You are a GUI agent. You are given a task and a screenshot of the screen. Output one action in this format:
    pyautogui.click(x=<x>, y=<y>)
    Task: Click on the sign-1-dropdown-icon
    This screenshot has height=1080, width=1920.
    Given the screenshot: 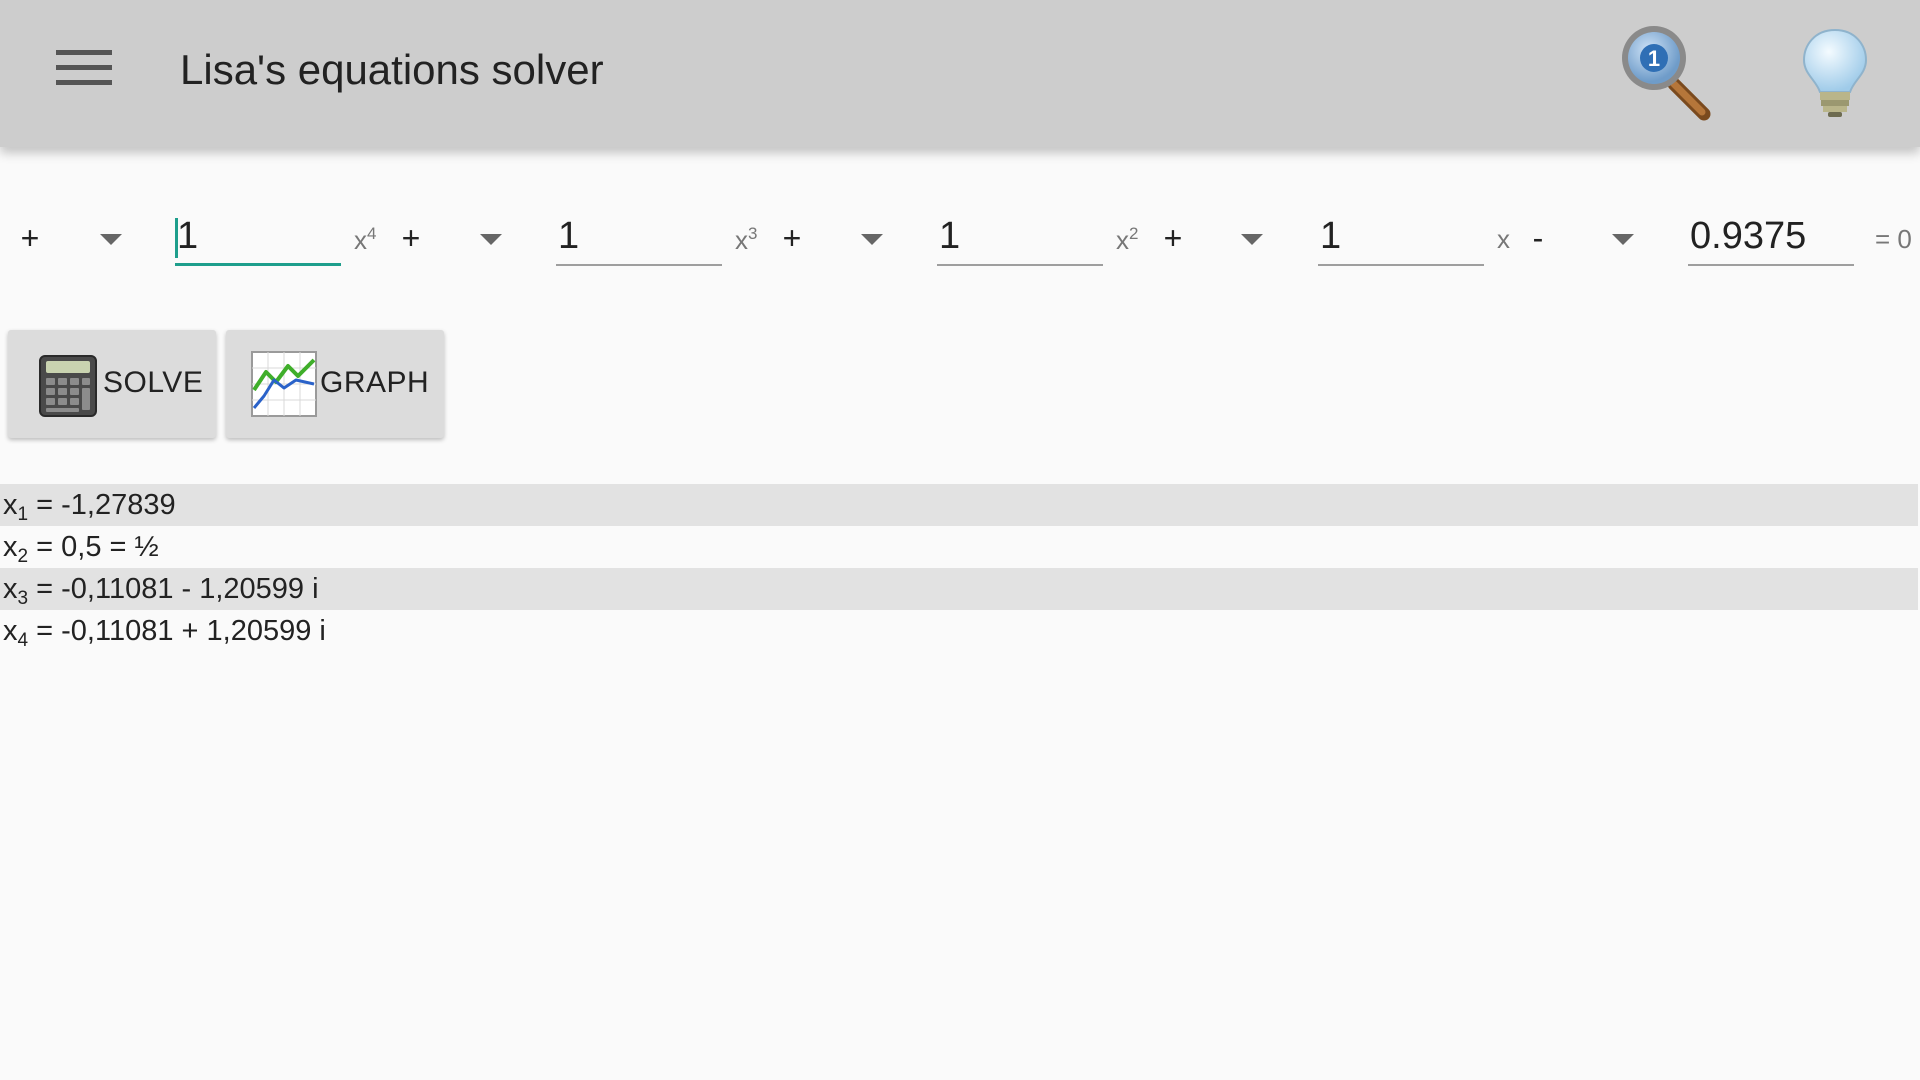 What is the action you would take?
    pyautogui.click(x=111, y=239)
    